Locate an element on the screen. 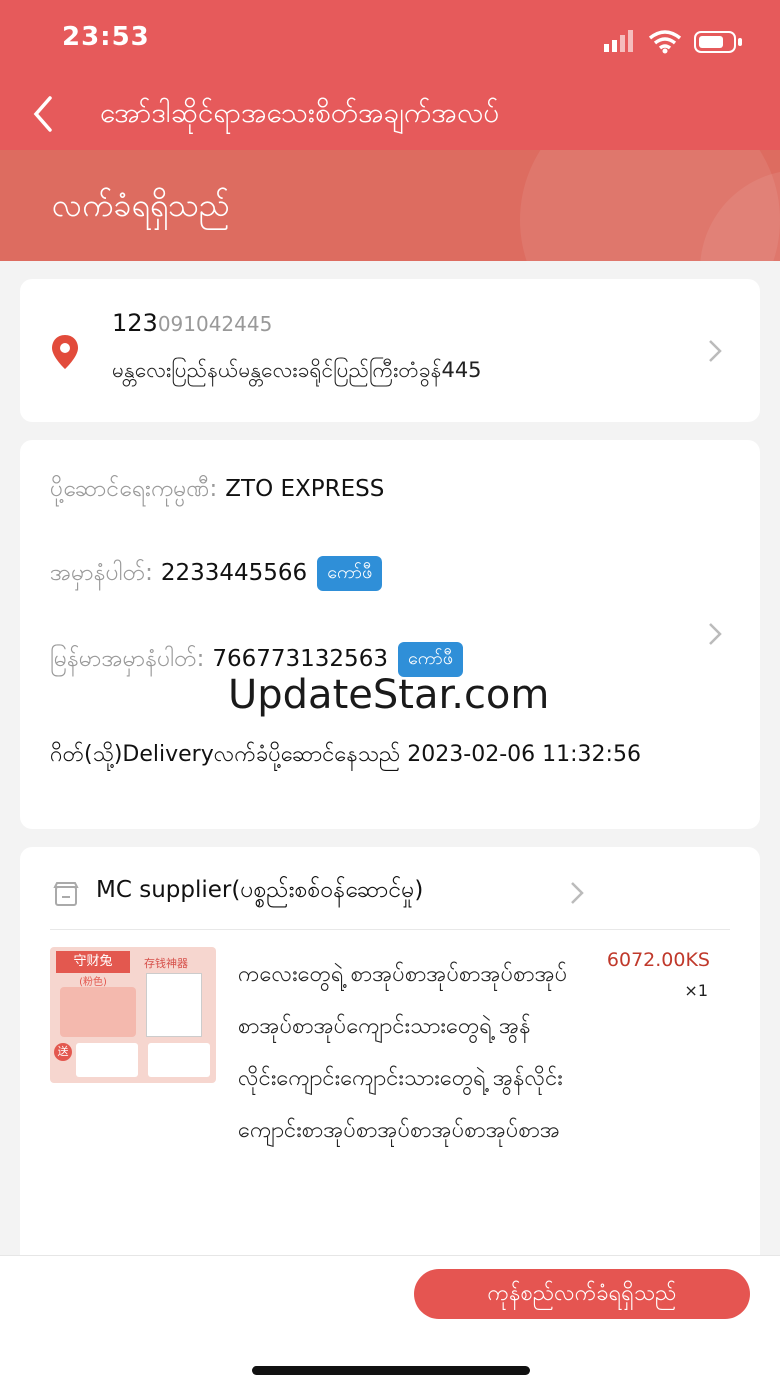 The width and height of the screenshot is (780, 1388). product-image-stickers is located at coordinates (179, 1060).